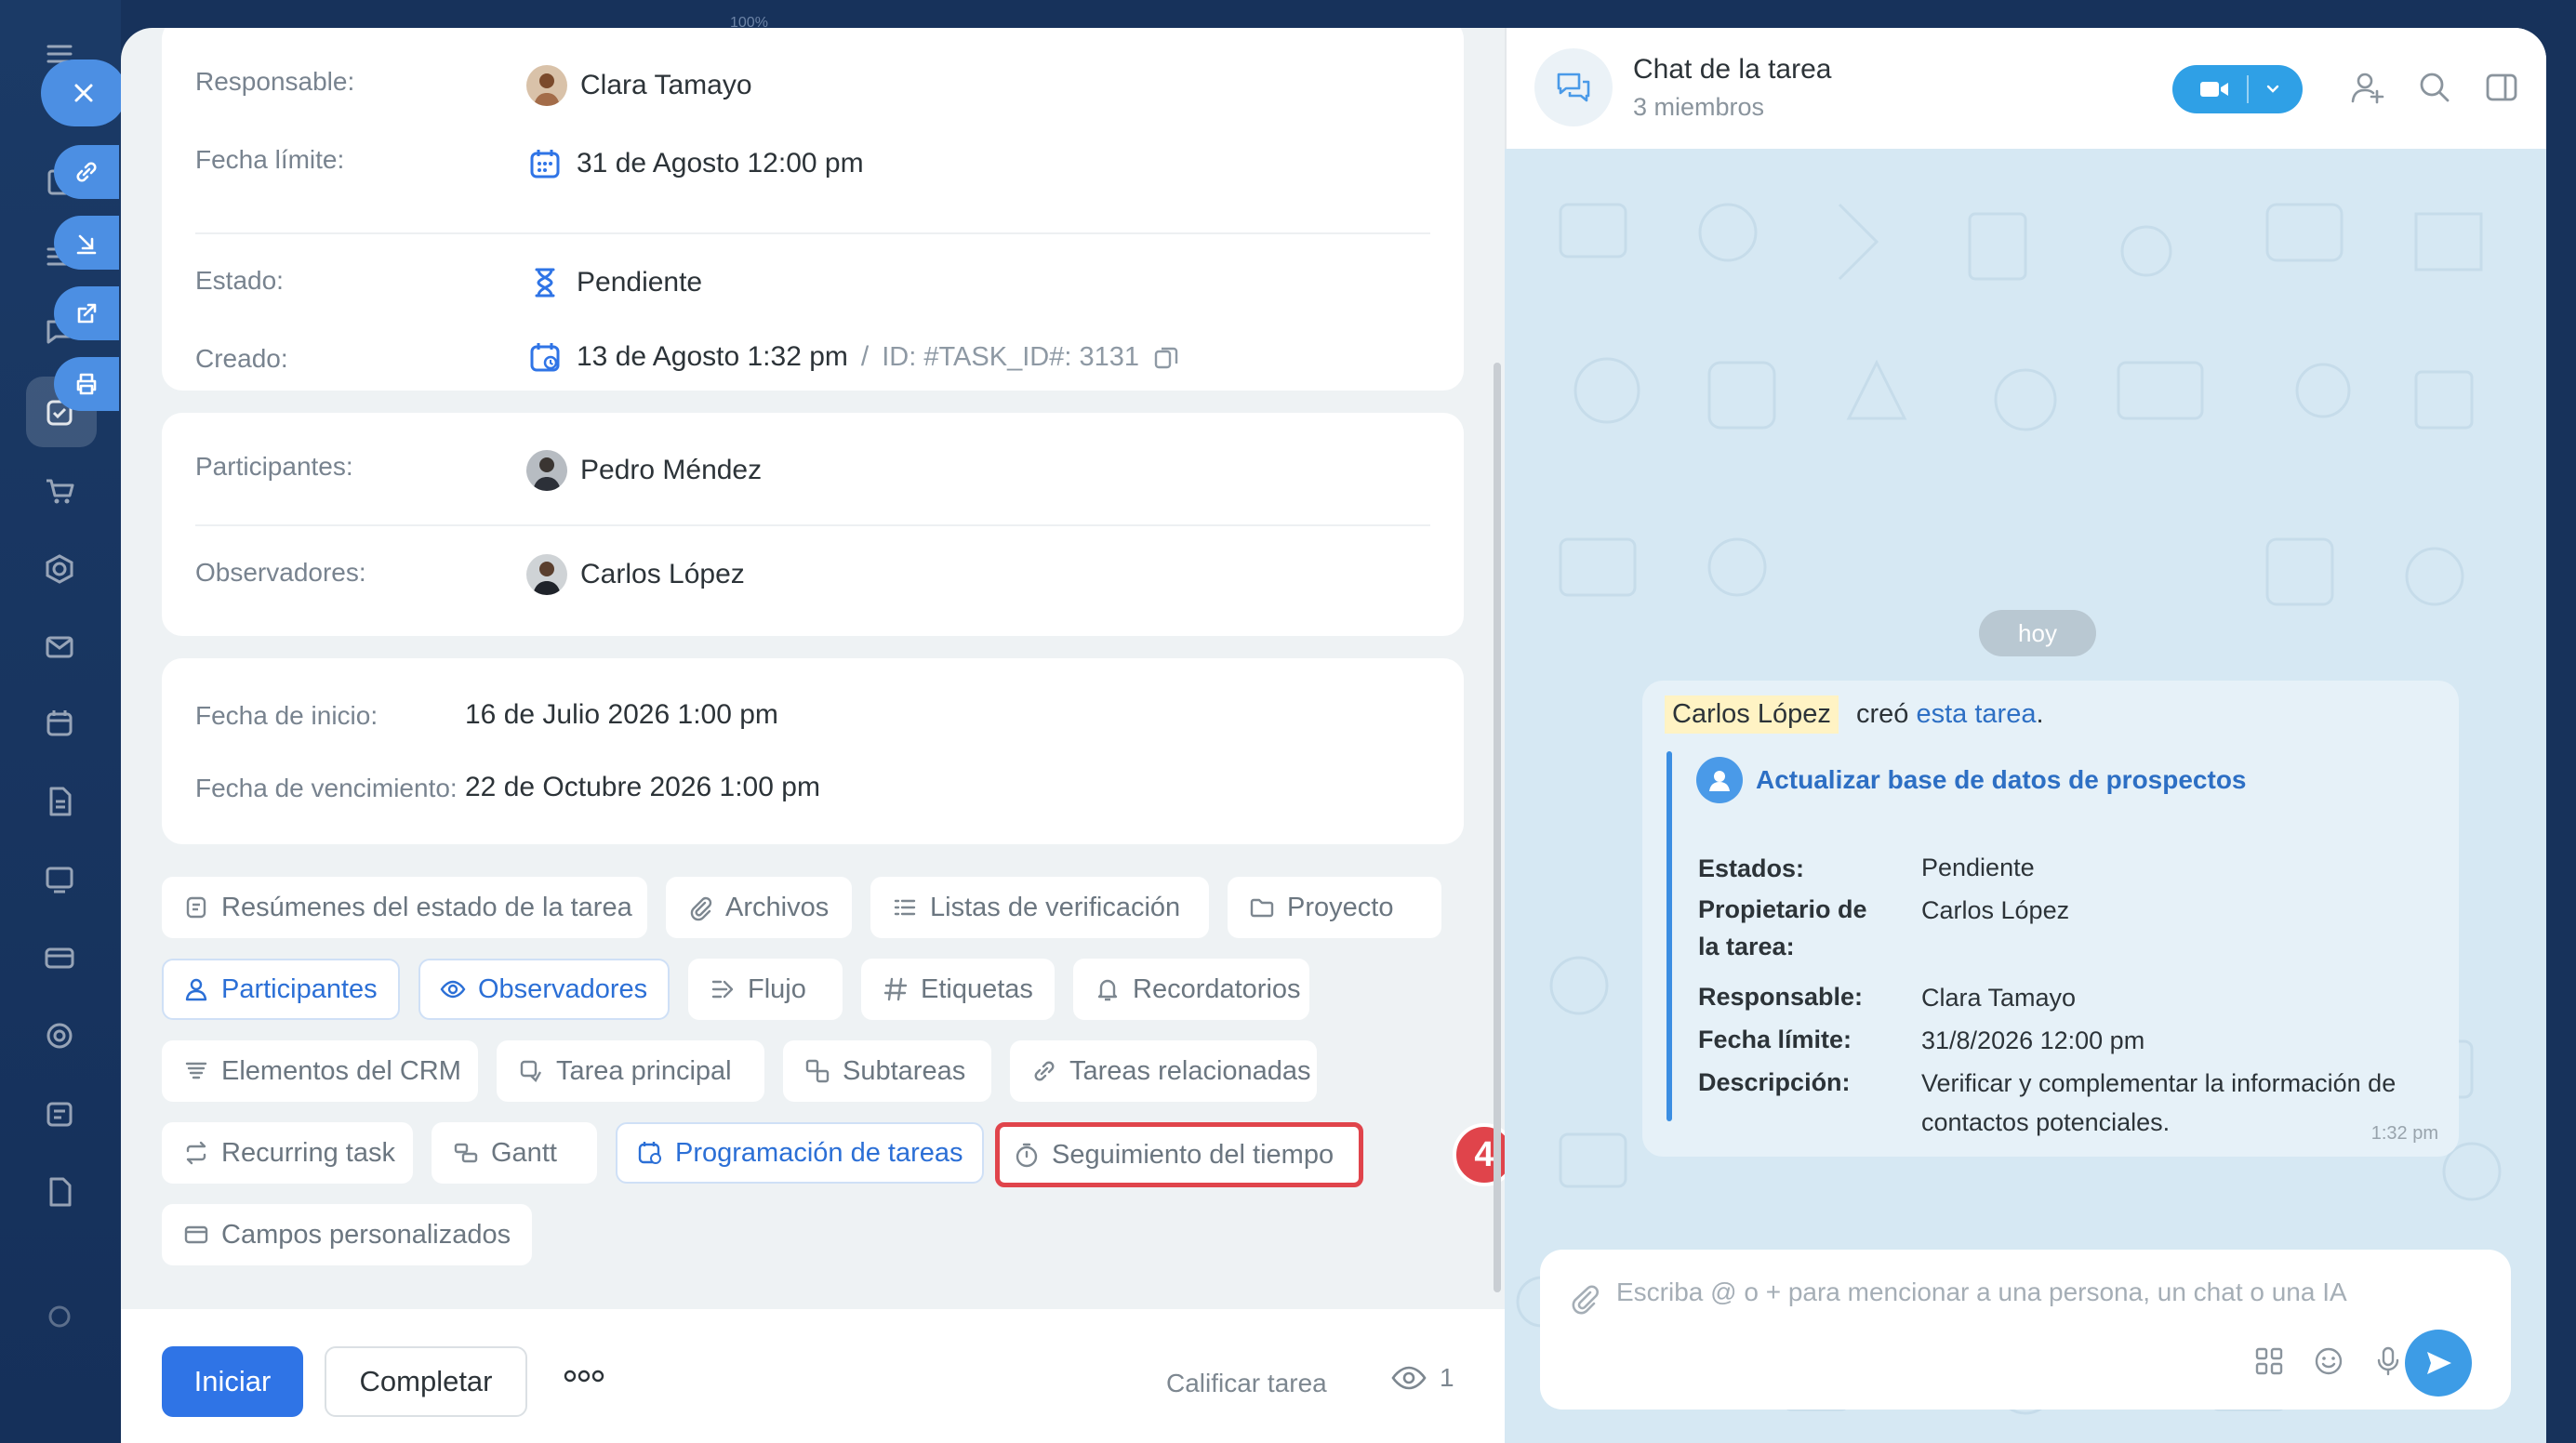 The height and width of the screenshot is (1443, 2576). I want to click on goals-icon, so click(59, 1036).